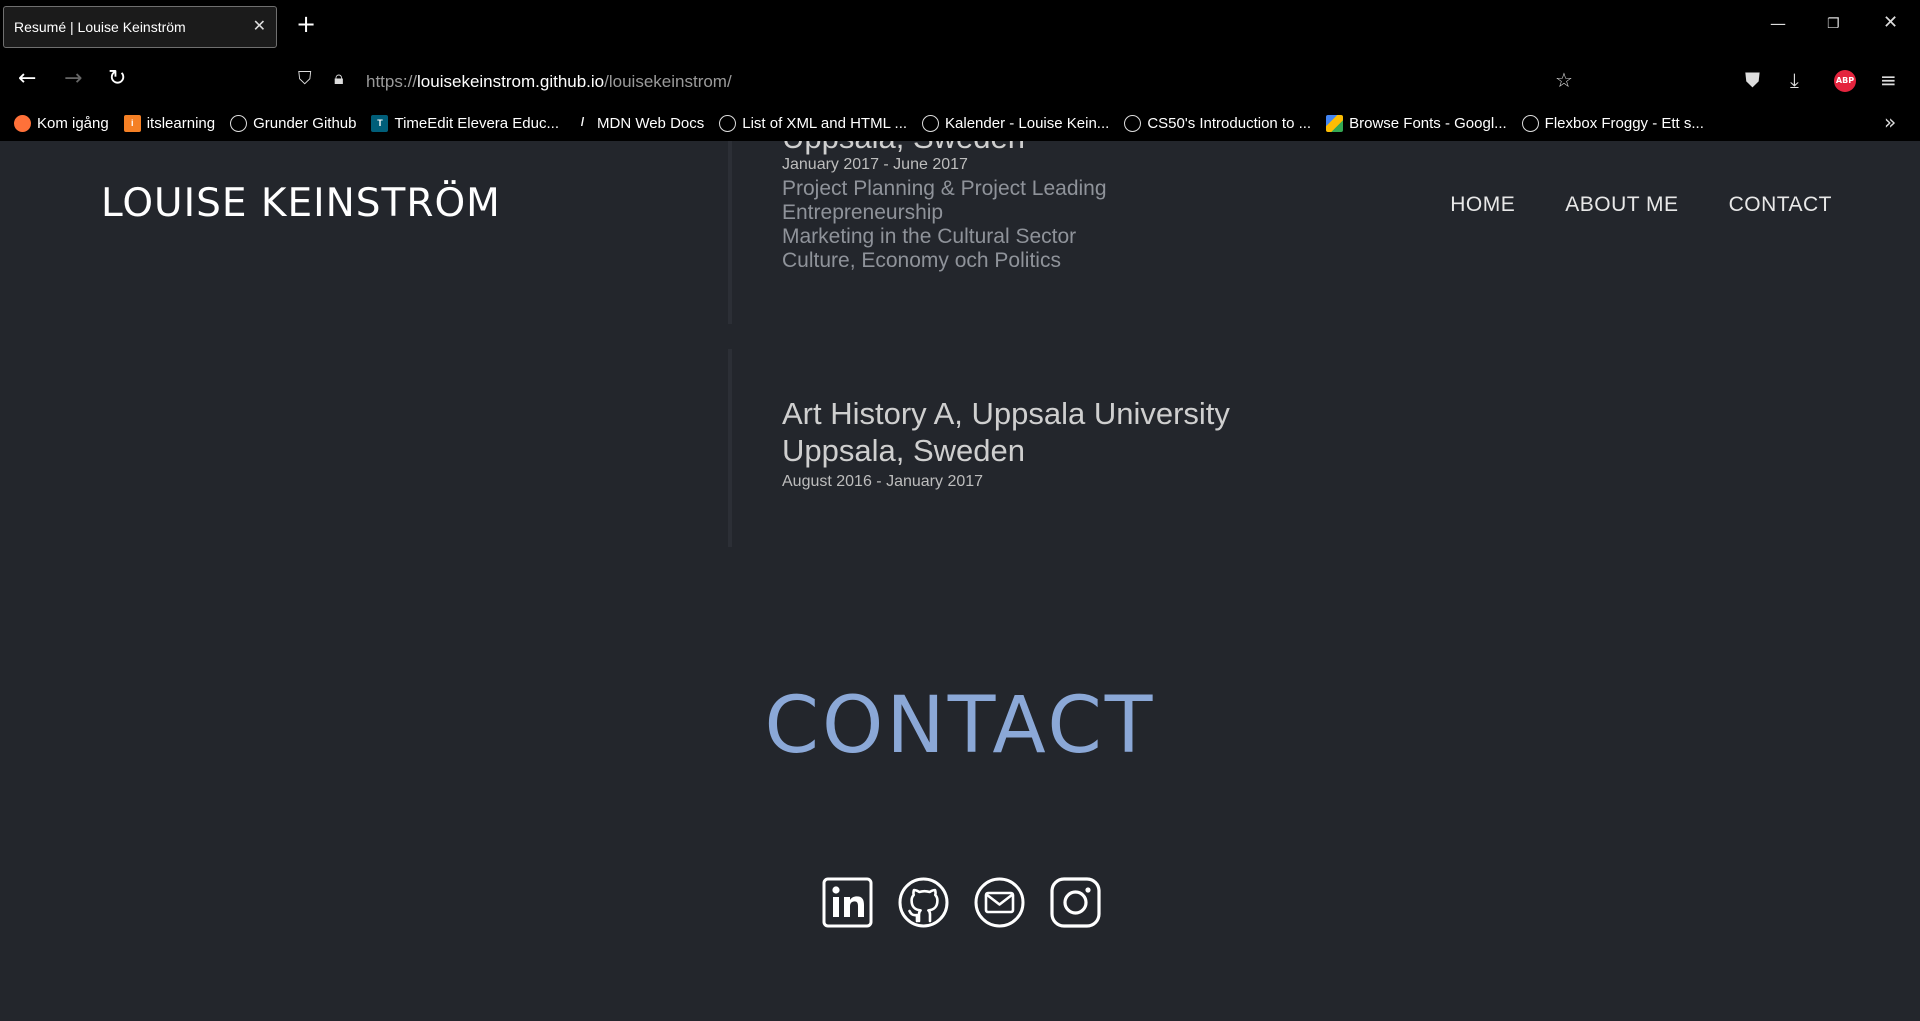  Describe the element at coordinates (132, 123) in the screenshot. I see `itslearning-icon: i` at that location.